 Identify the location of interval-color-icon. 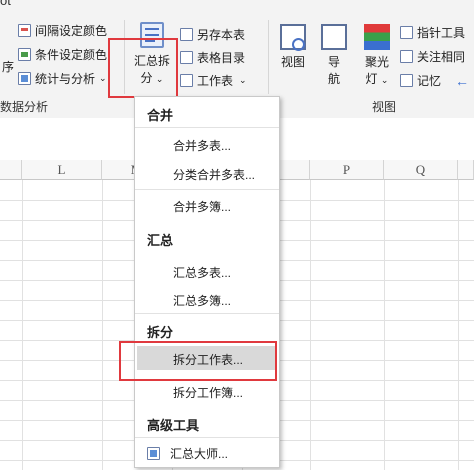
(24, 30).